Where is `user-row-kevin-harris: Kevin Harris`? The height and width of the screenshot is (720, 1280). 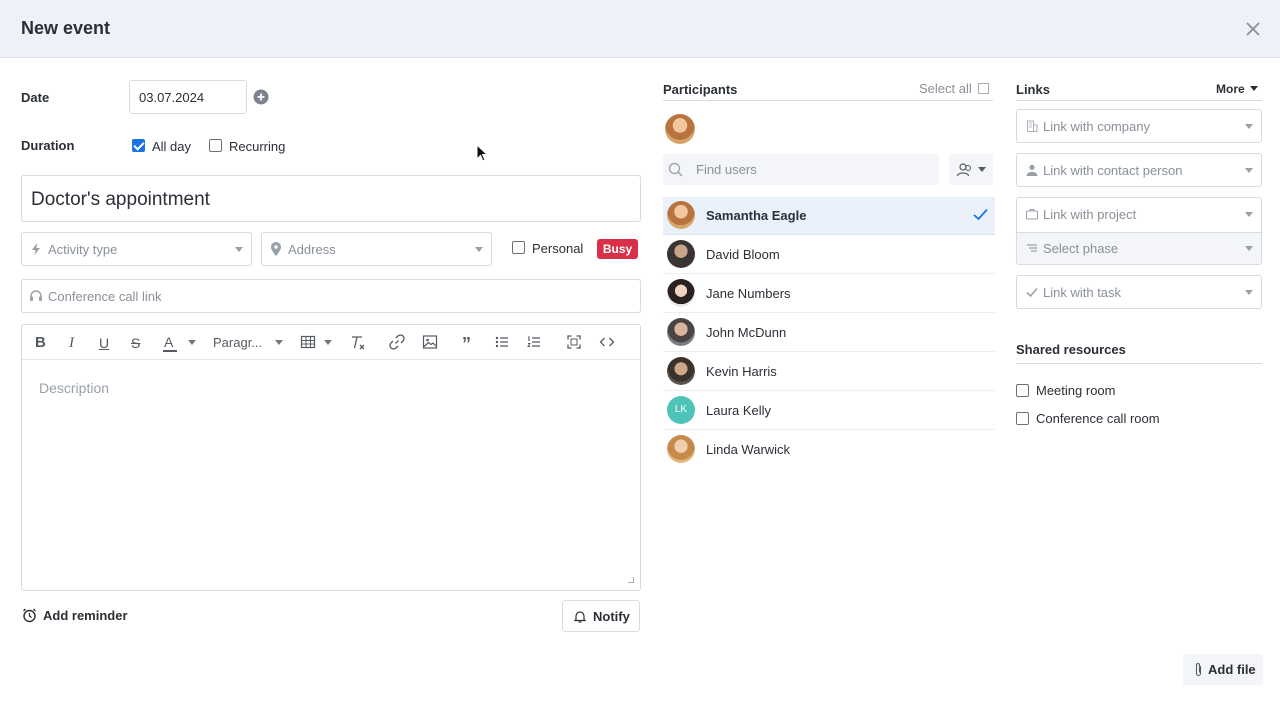
user-row-kevin-harris: Kevin Harris is located at coordinates (829, 372).